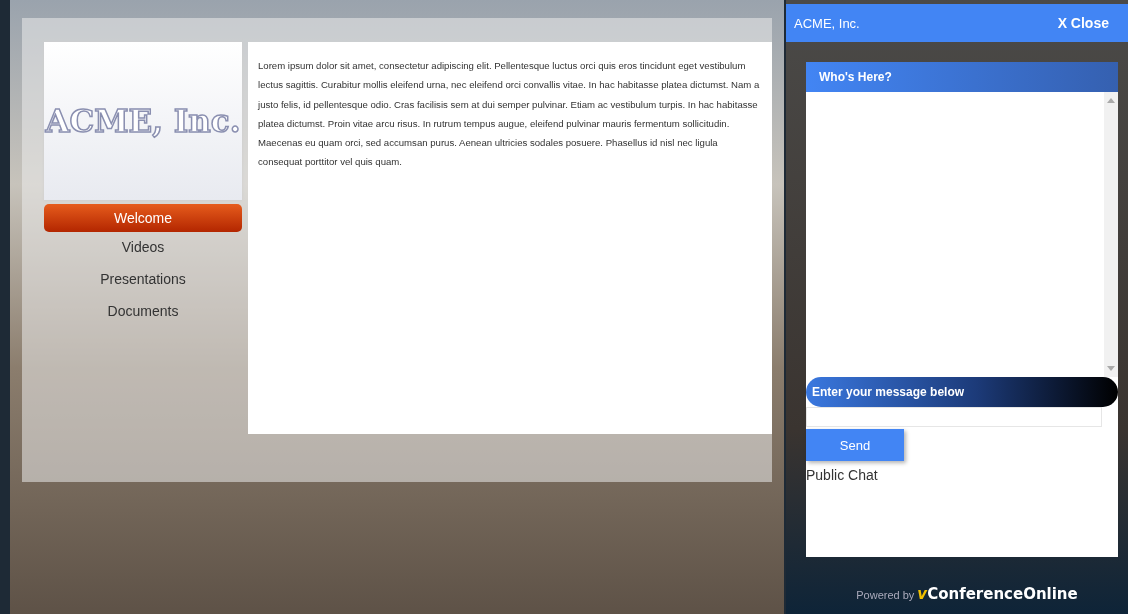  Describe the element at coordinates (1111, 368) in the screenshot. I see `scroll-down-icon` at that location.